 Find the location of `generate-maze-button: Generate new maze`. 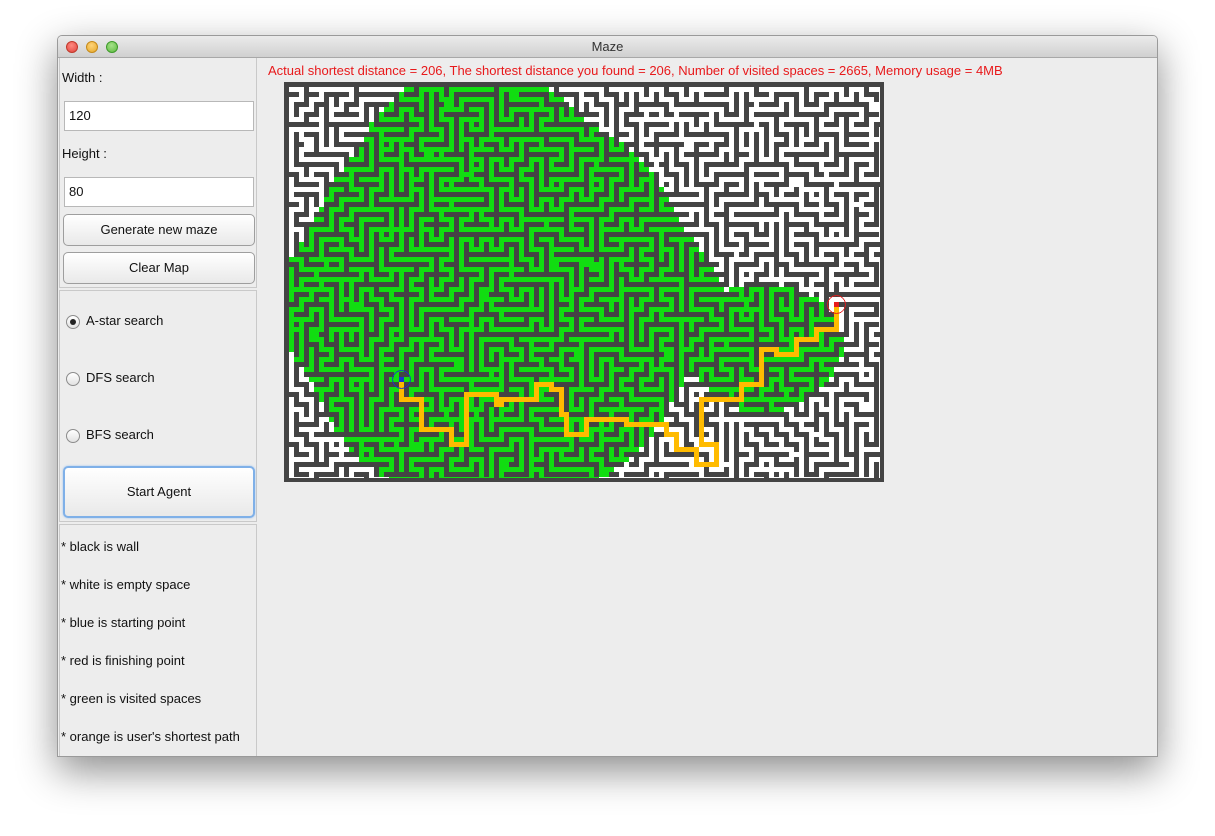

generate-maze-button: Generate new maze is located at coordinates (159, 230).